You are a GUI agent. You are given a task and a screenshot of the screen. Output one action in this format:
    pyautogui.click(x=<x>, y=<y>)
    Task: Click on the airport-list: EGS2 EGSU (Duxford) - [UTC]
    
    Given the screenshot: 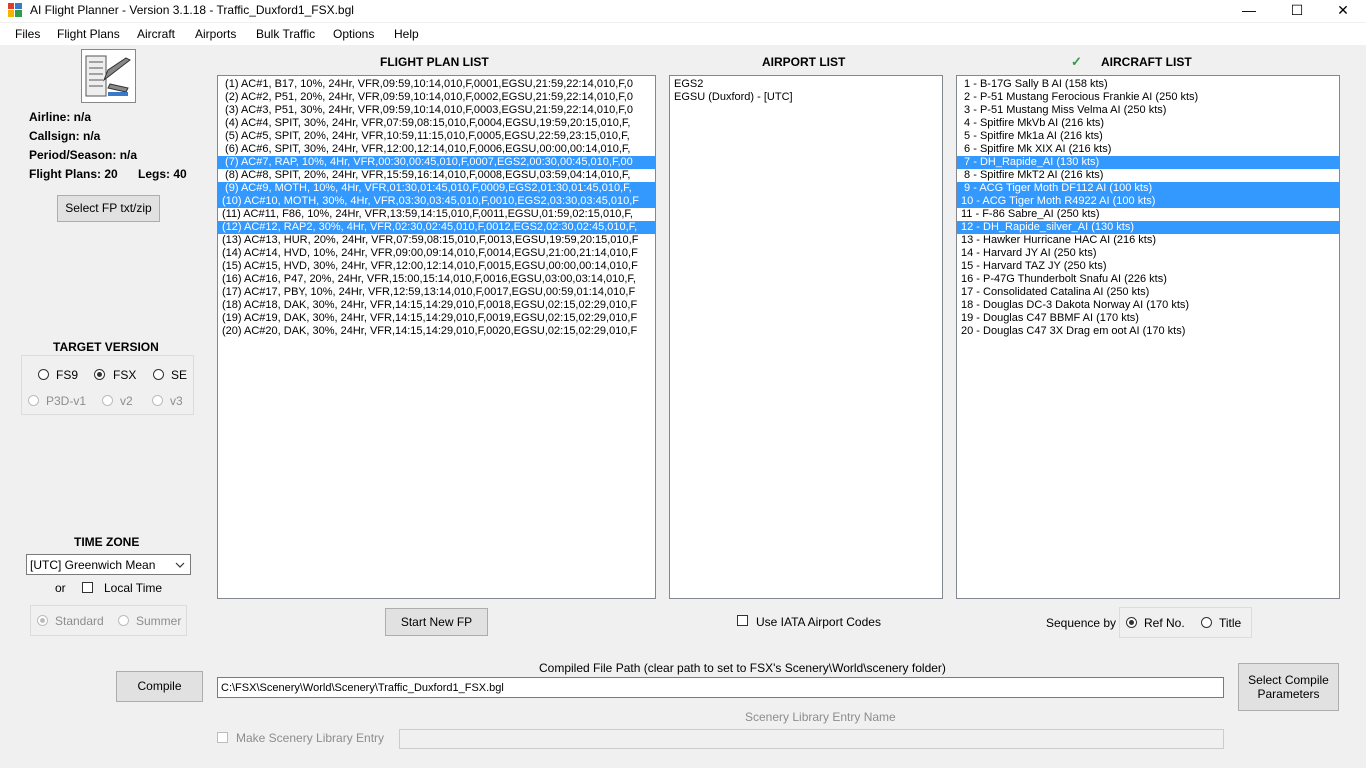 What is the action you would take?
    pyautogui.click(x=806, y=337)
    